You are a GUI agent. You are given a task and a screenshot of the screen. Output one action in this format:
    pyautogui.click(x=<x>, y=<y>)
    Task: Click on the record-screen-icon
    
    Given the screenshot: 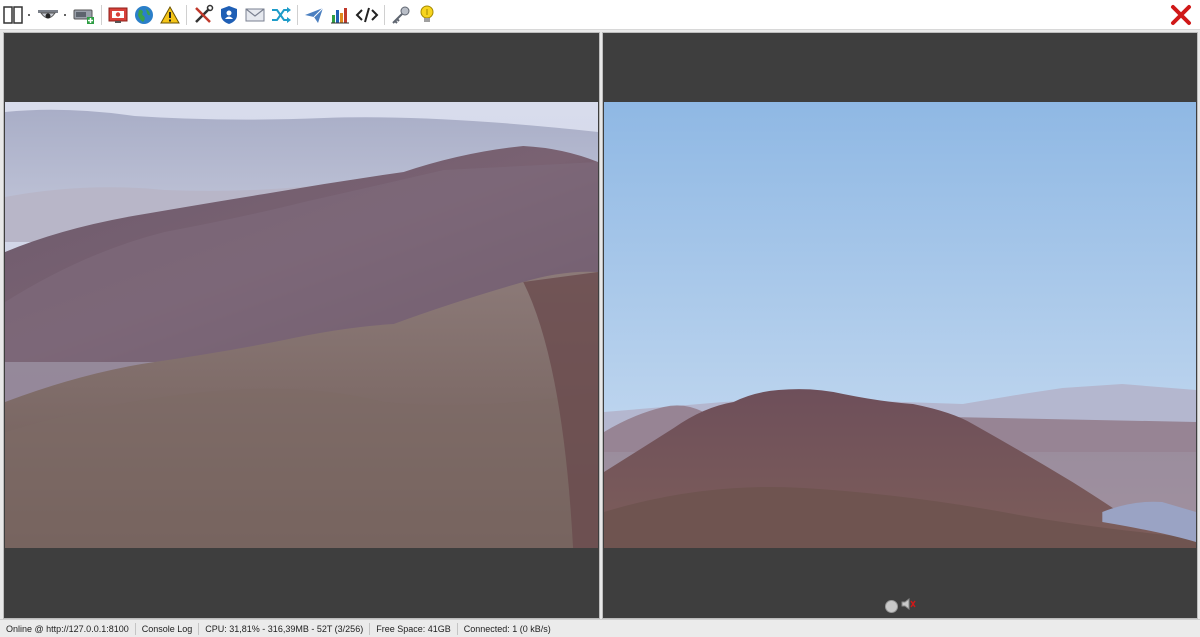 What is the action you would take?
    pyautogui.click(x=118, y=15)
    